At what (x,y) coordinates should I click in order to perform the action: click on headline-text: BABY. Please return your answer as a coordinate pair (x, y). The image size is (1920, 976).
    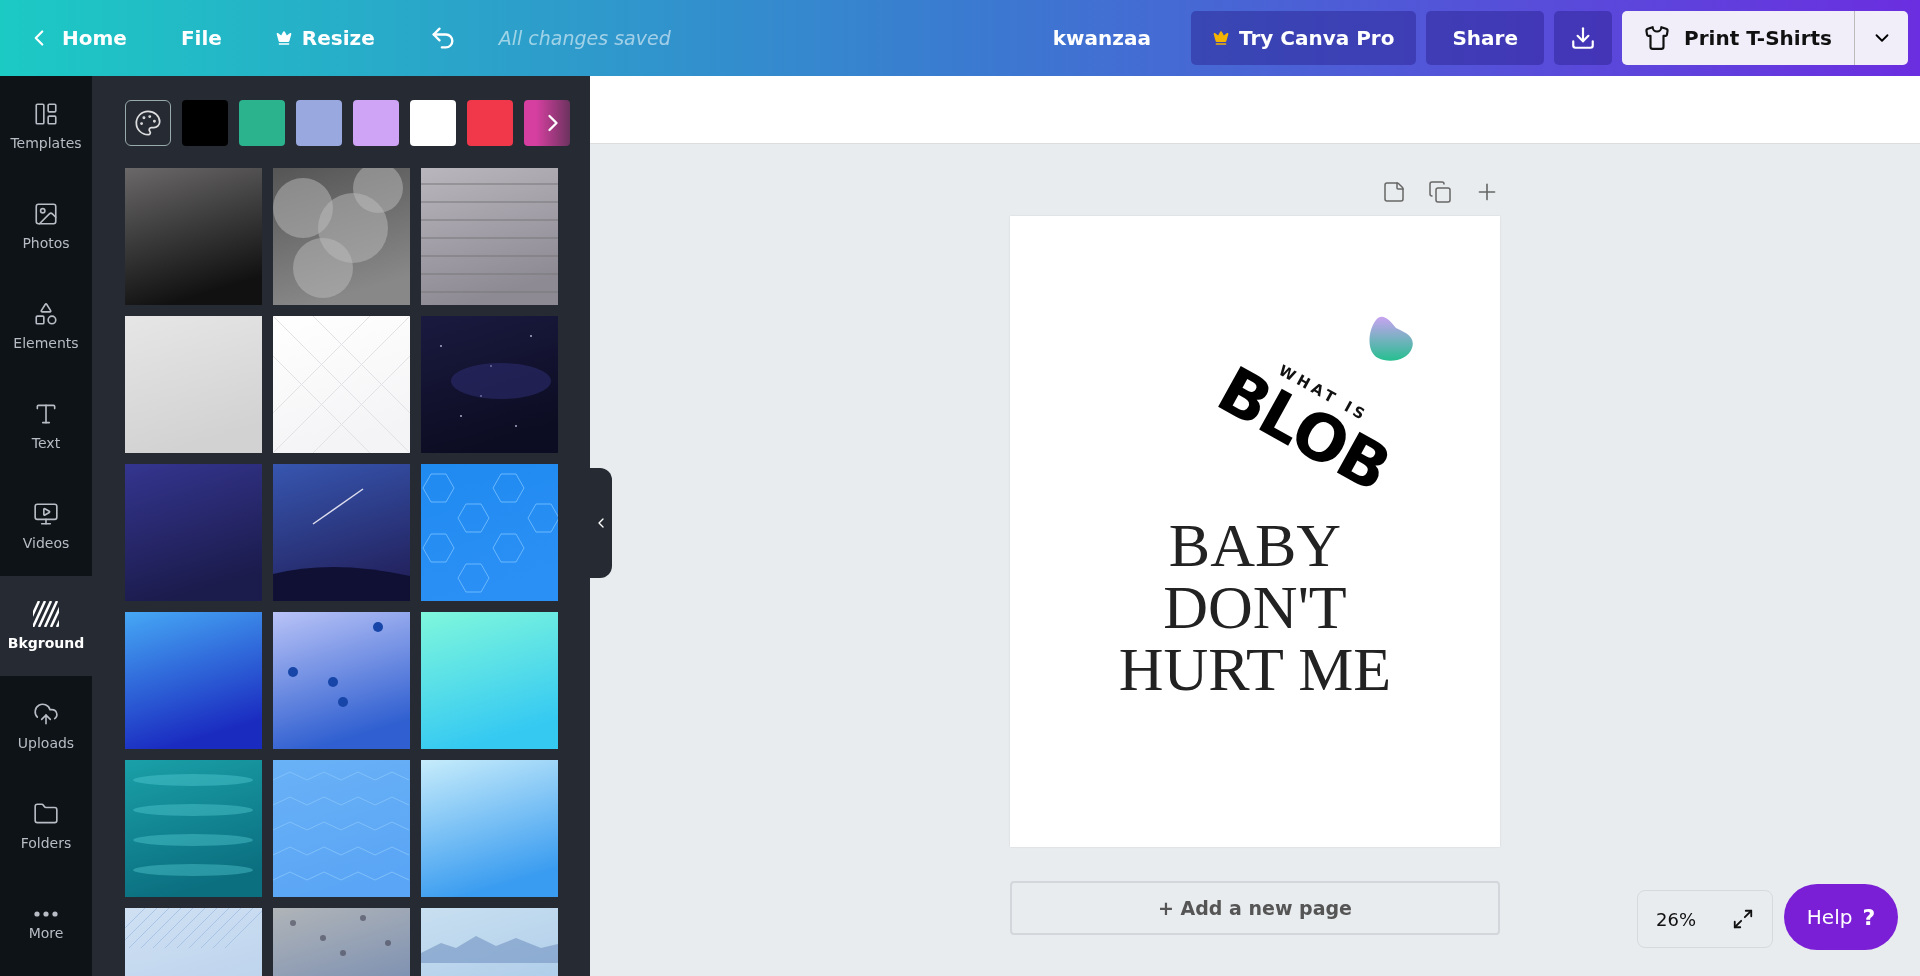
    Looking at the image, I should click on (1255, 545).